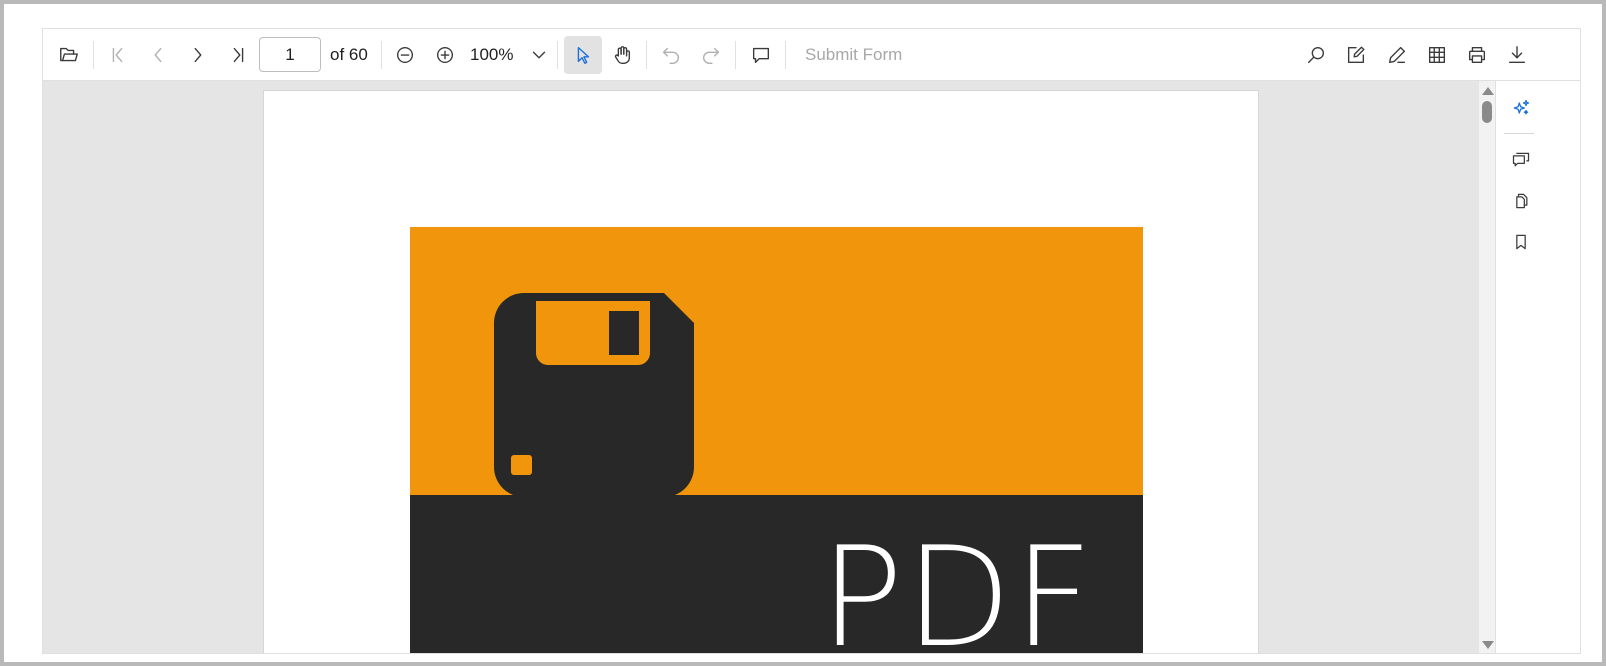 The width and height of the screenshot is (1606, 666). Describe the element at coordinates (1488, 645) in the screenshot. I see `scroll-down-arrow` at that location.